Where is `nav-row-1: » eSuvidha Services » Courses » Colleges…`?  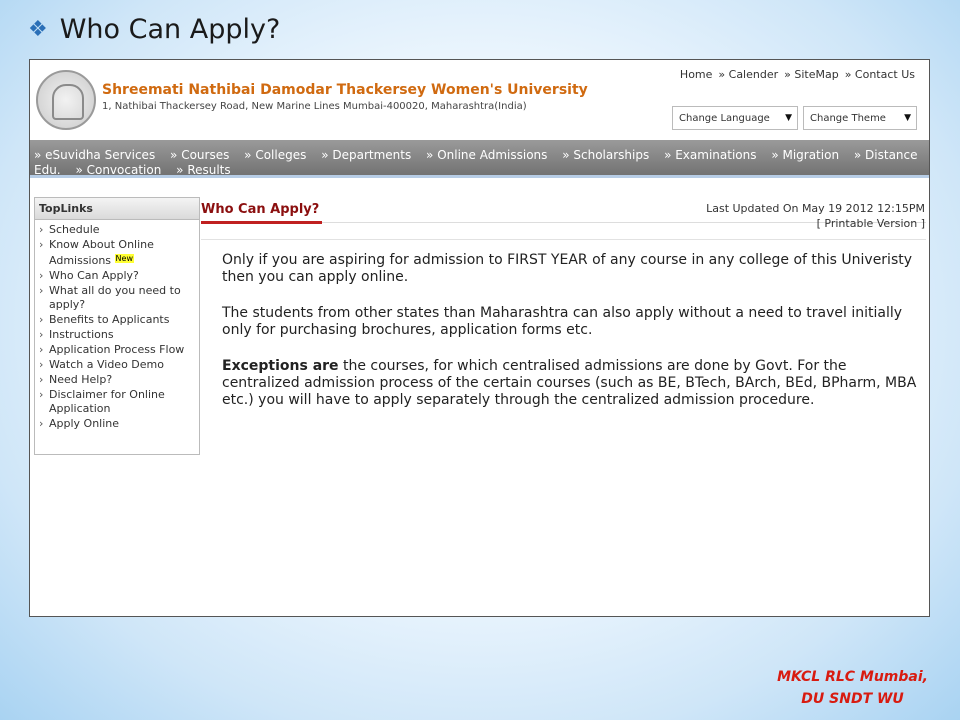
nav-row-1: » eSuvidha Services » Courses » Colleges… is located at coordinates (481, 155).